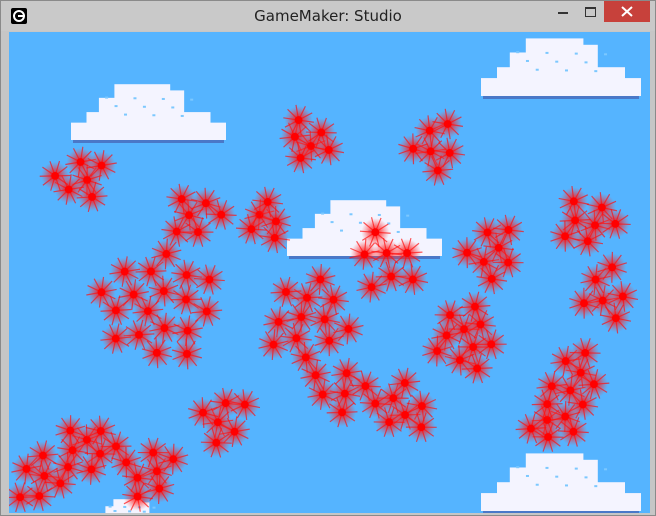 This screenshot has width=656, height=516. I want to click on close-icon, so click(627, 11).